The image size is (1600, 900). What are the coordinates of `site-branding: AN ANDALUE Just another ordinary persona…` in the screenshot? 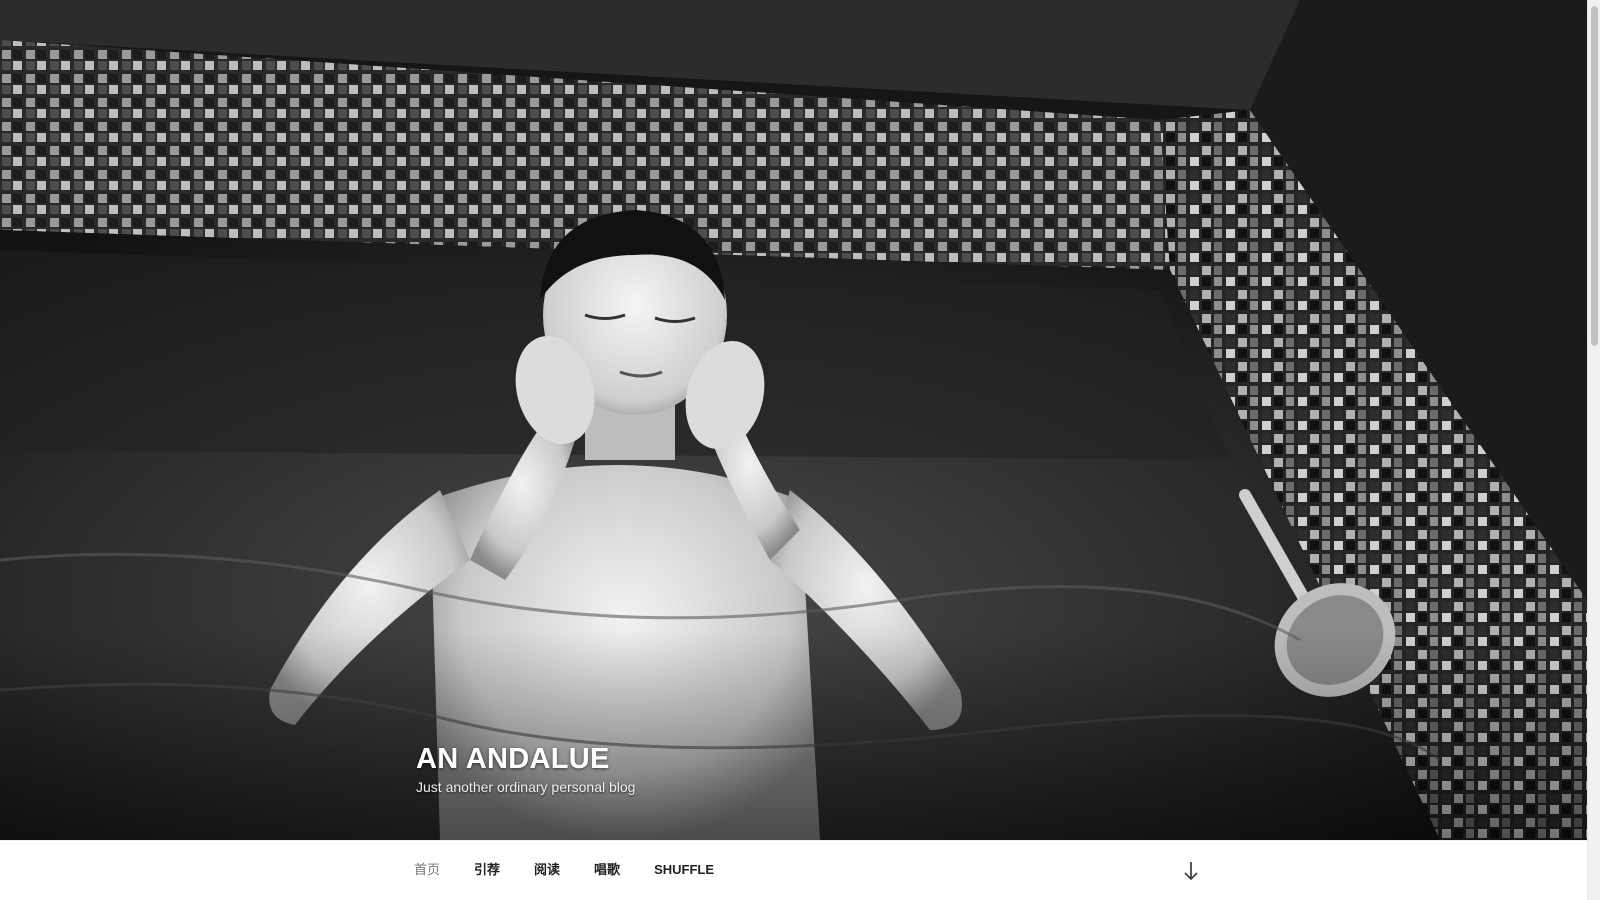 It's located at (525, 769).